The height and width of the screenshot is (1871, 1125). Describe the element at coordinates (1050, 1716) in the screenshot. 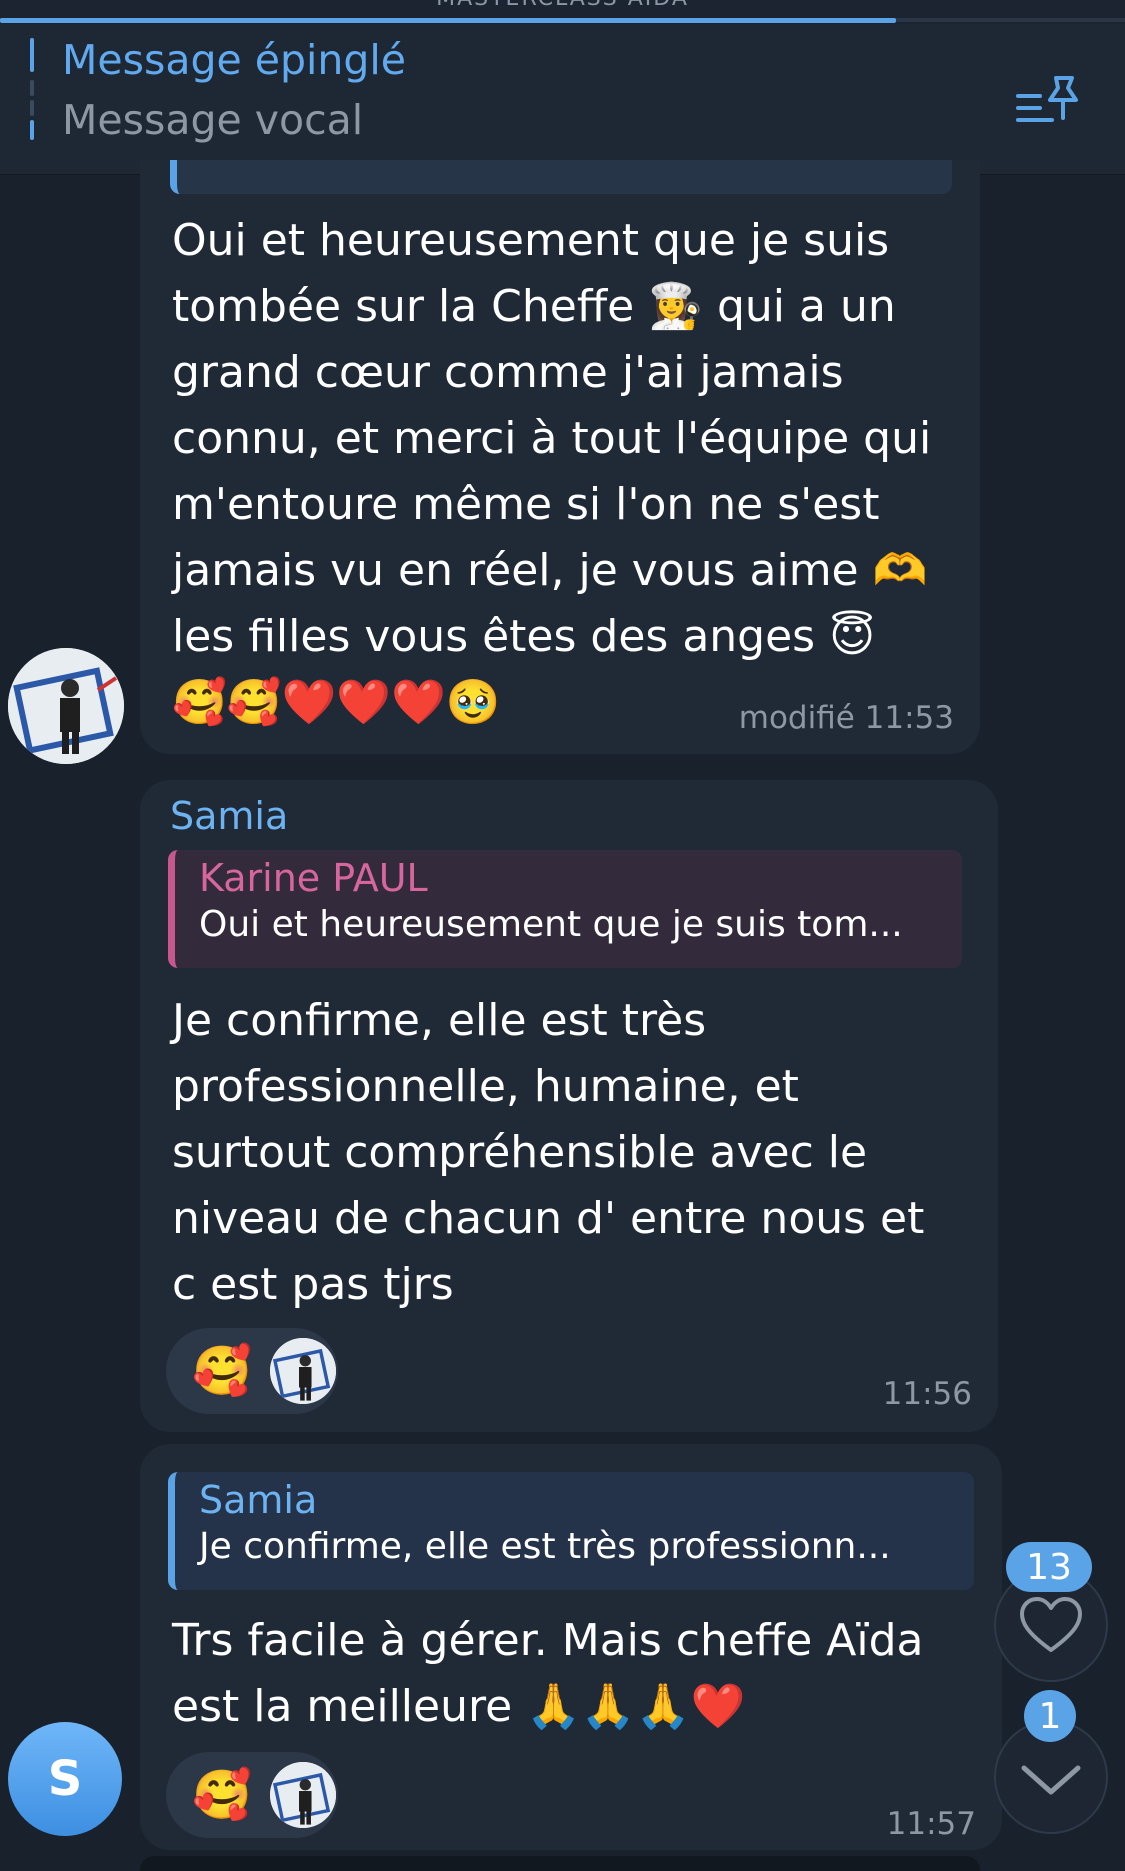

I see `unread-count-badge: 1` at that location.